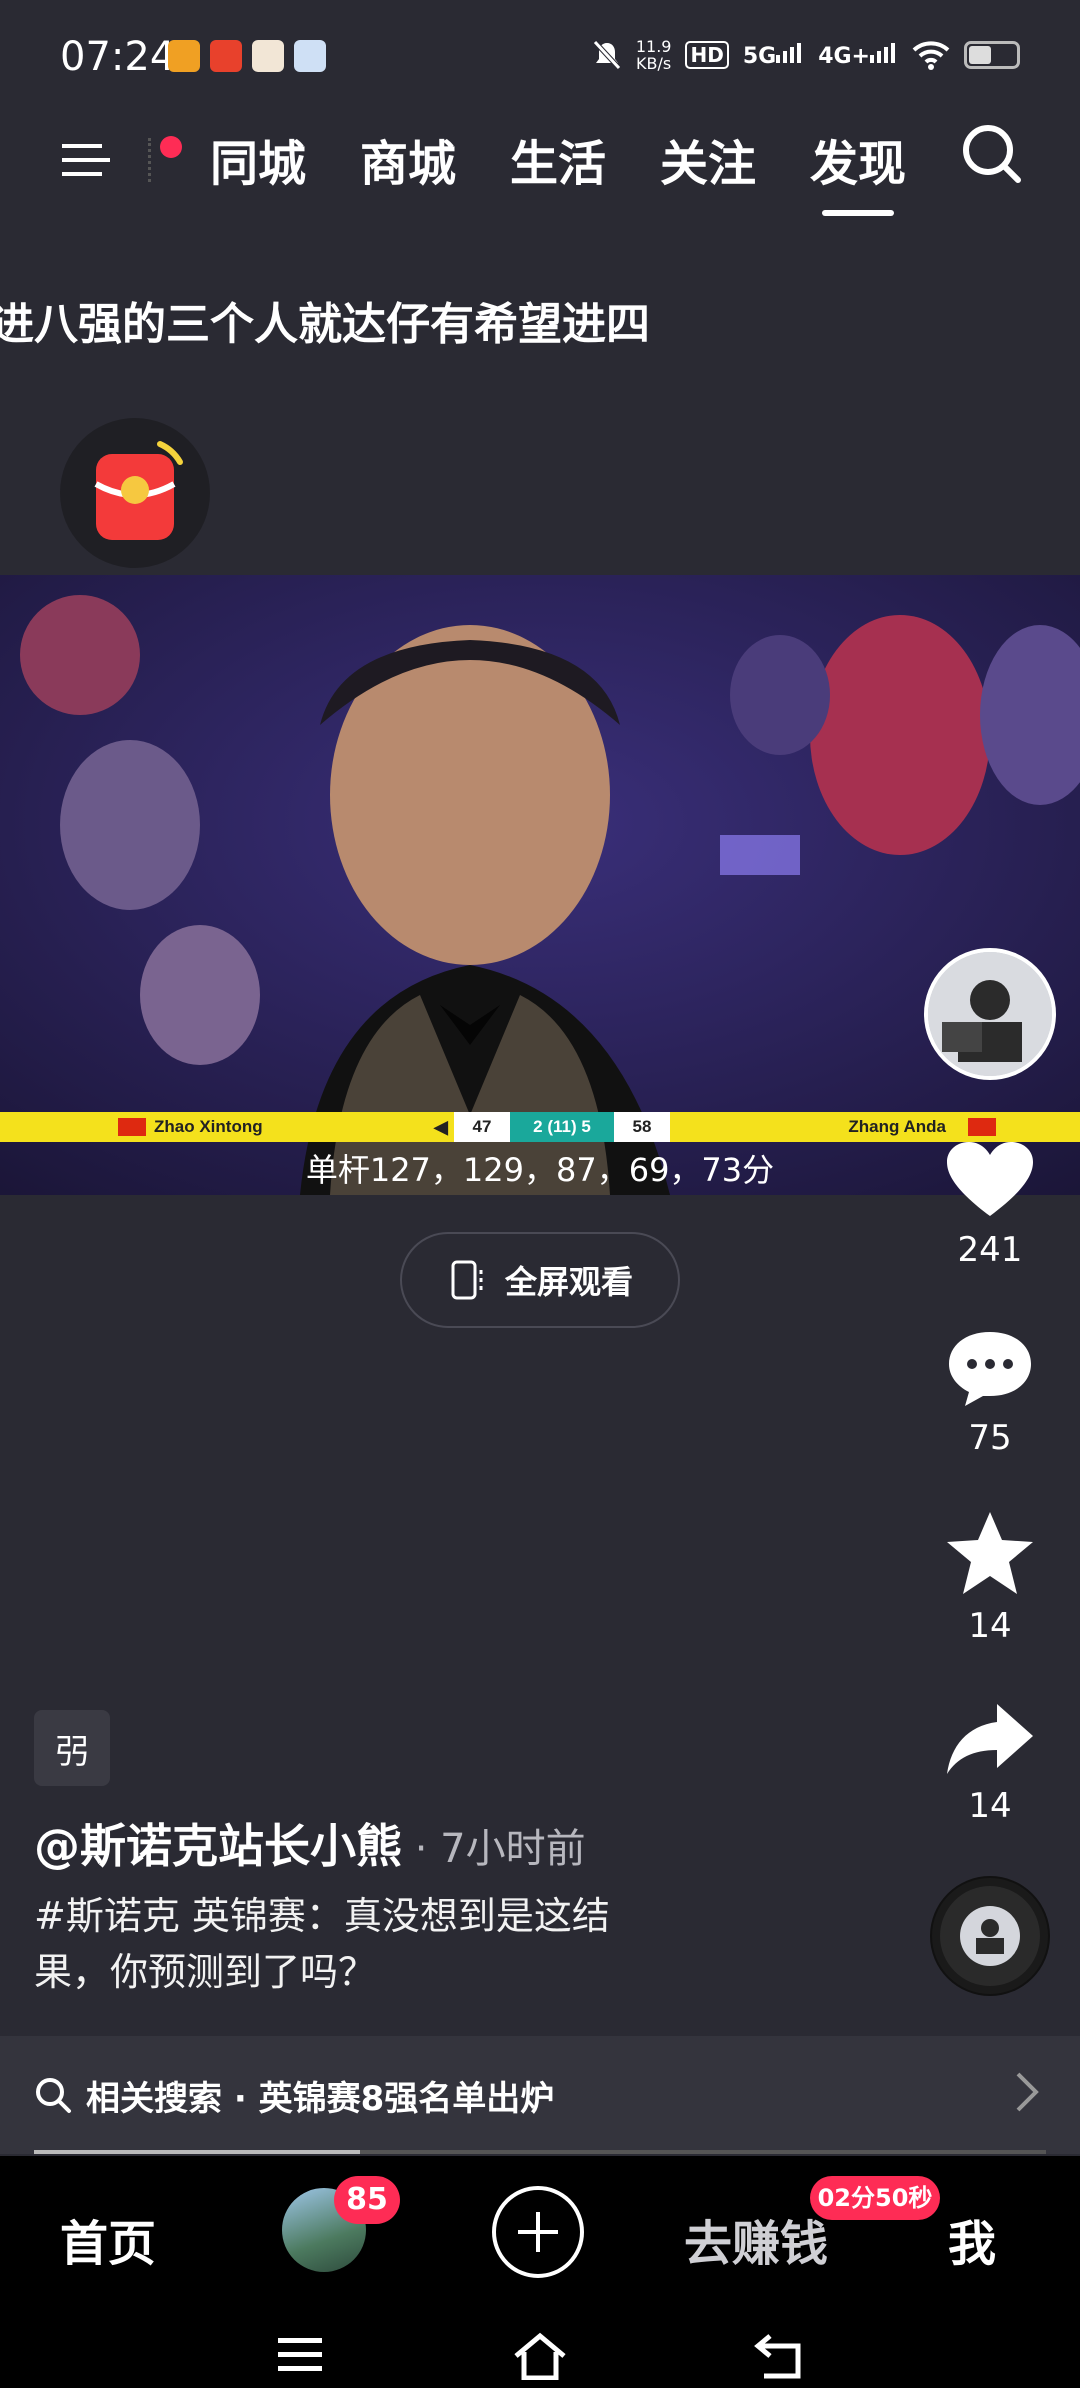 The image size is (1080, 2388). Describe the element at coordinates (138, 490) in the screenshot. I see `red-packet-icon` at that location.